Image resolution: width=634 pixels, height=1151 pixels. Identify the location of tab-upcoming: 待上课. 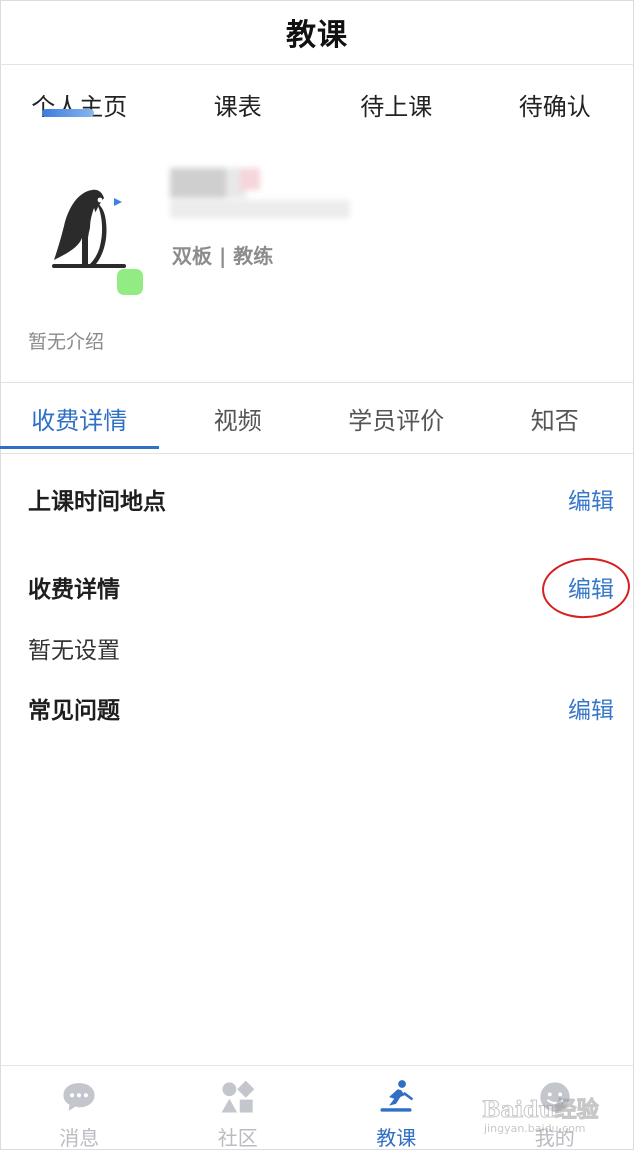
(396, 104).